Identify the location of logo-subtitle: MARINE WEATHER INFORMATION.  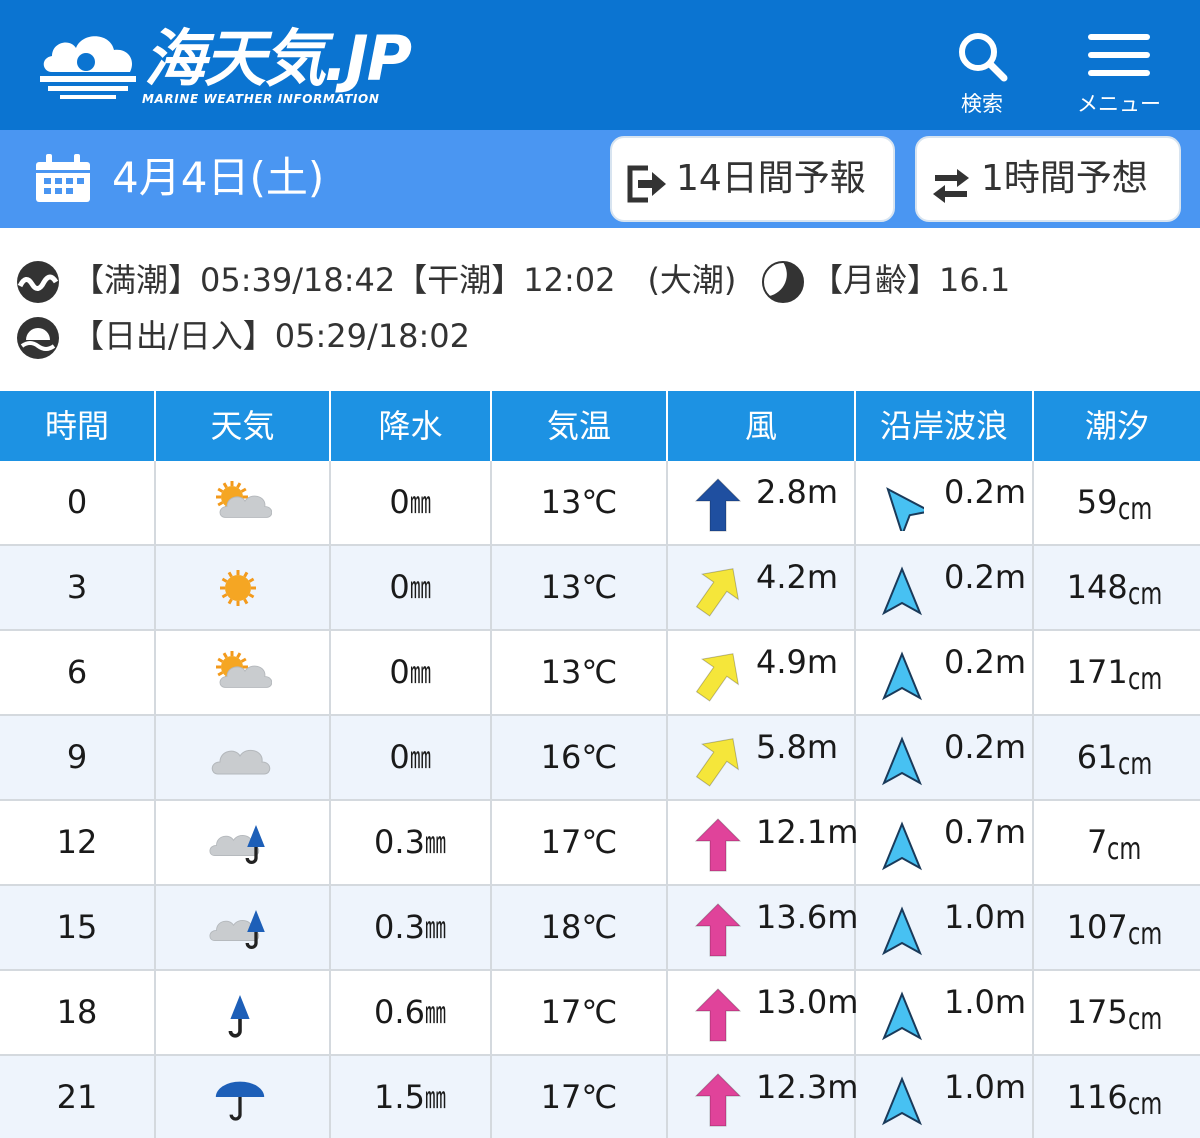
(261, 99).